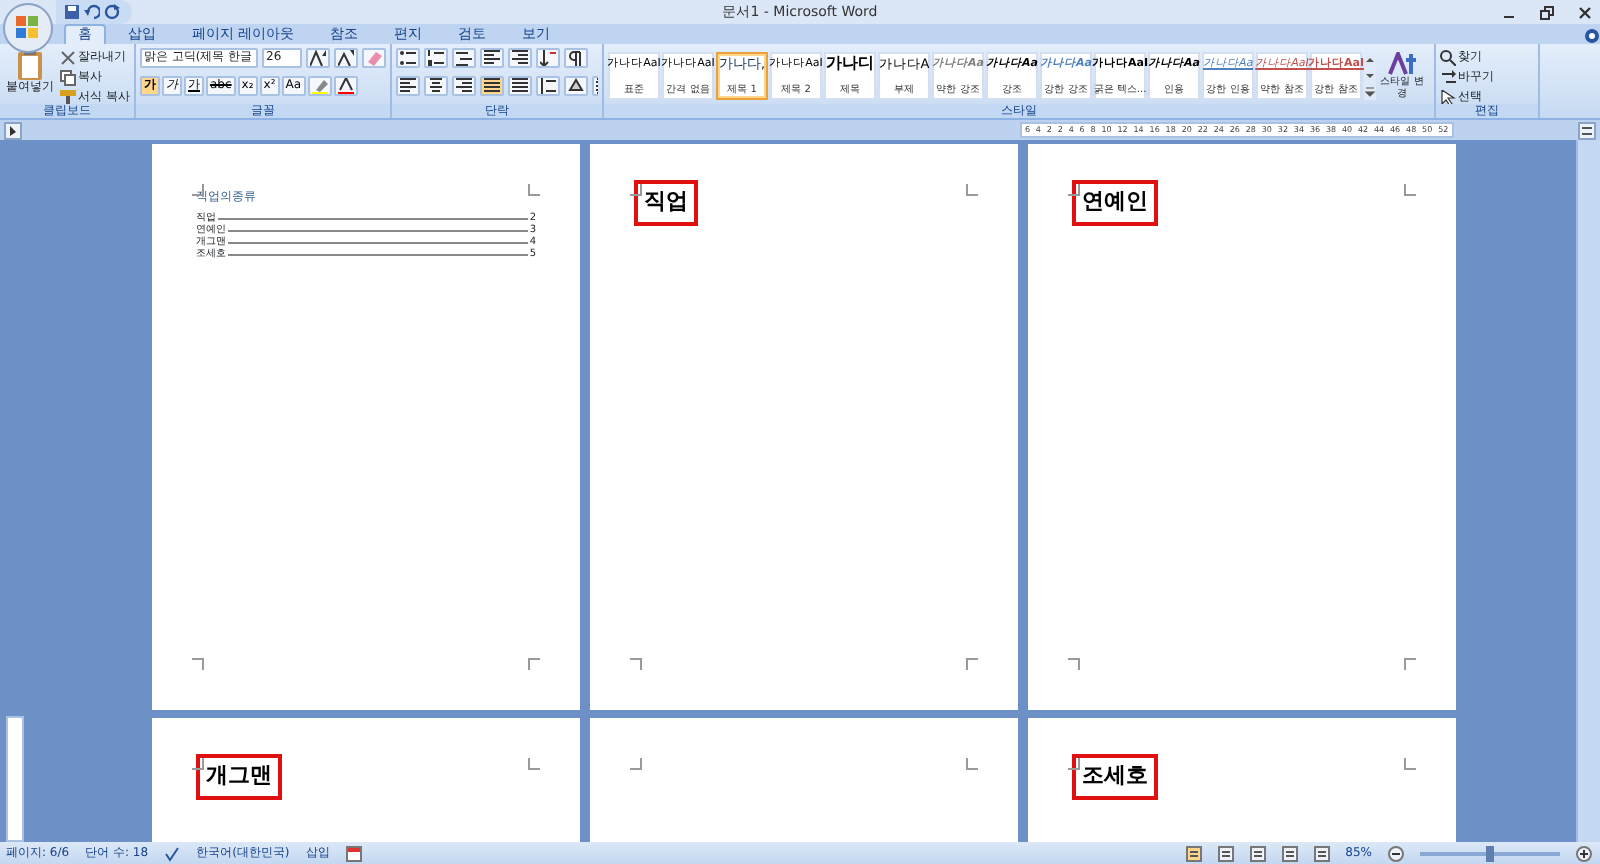 The image size is (1600, 864). I want to click on heading-text: 직업, so click(666, 202).